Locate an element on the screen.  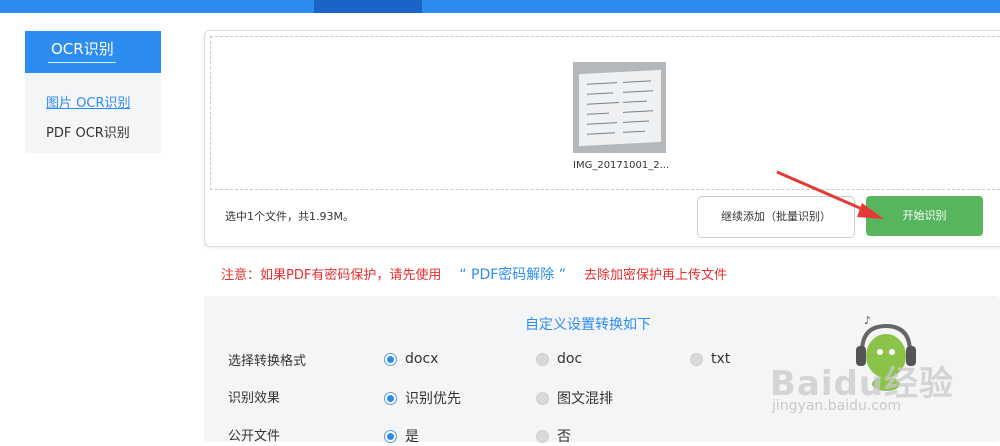
radio-doc: doc is located at coordinates (559, 359).